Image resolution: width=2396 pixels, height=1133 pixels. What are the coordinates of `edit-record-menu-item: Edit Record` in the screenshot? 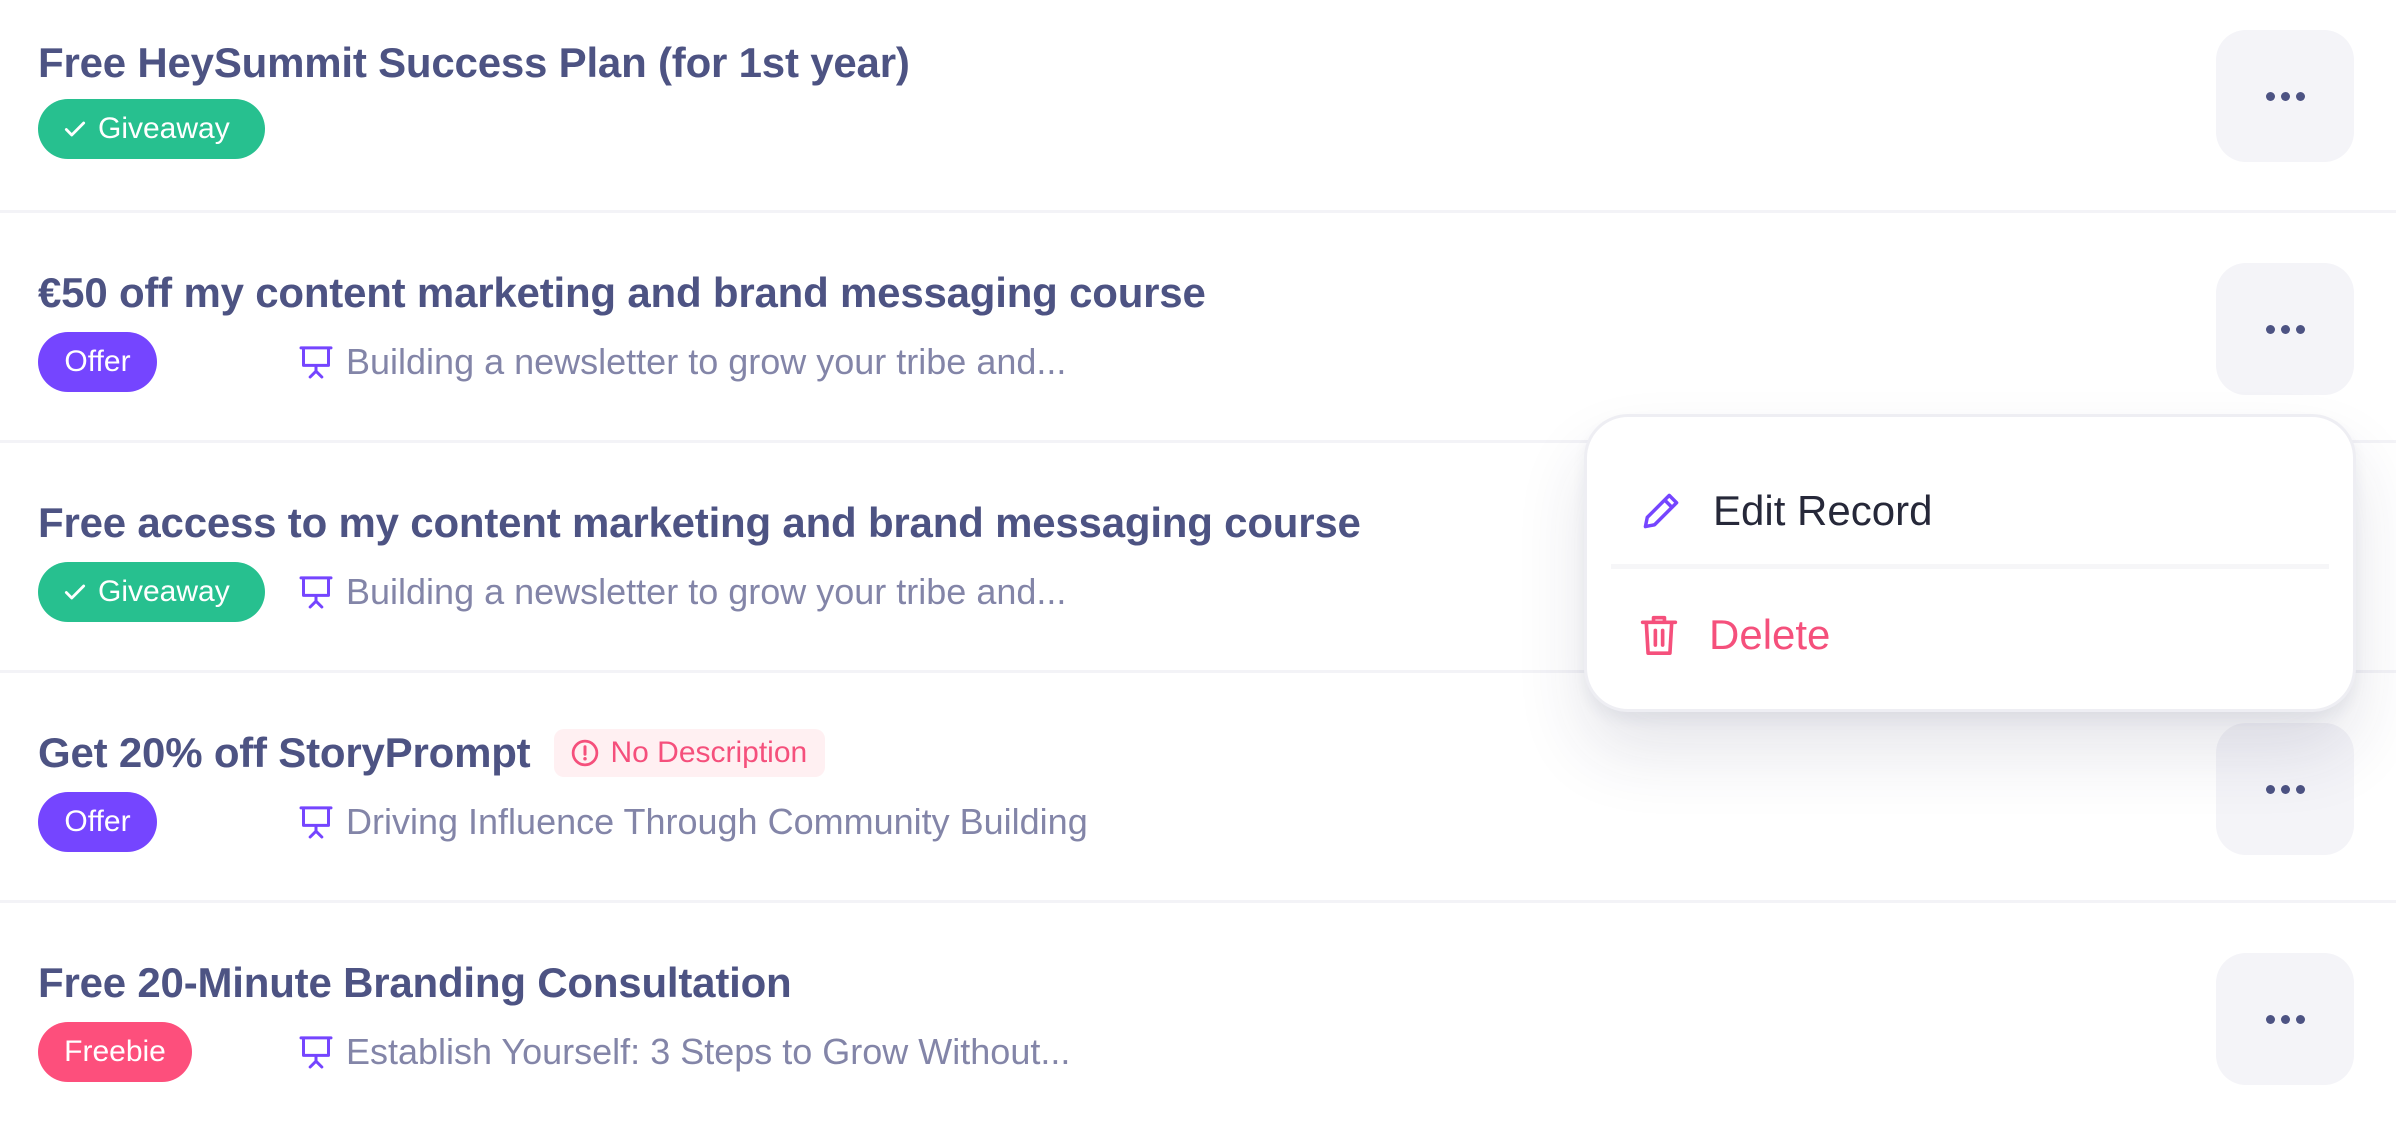 It's located at (1785, 511).